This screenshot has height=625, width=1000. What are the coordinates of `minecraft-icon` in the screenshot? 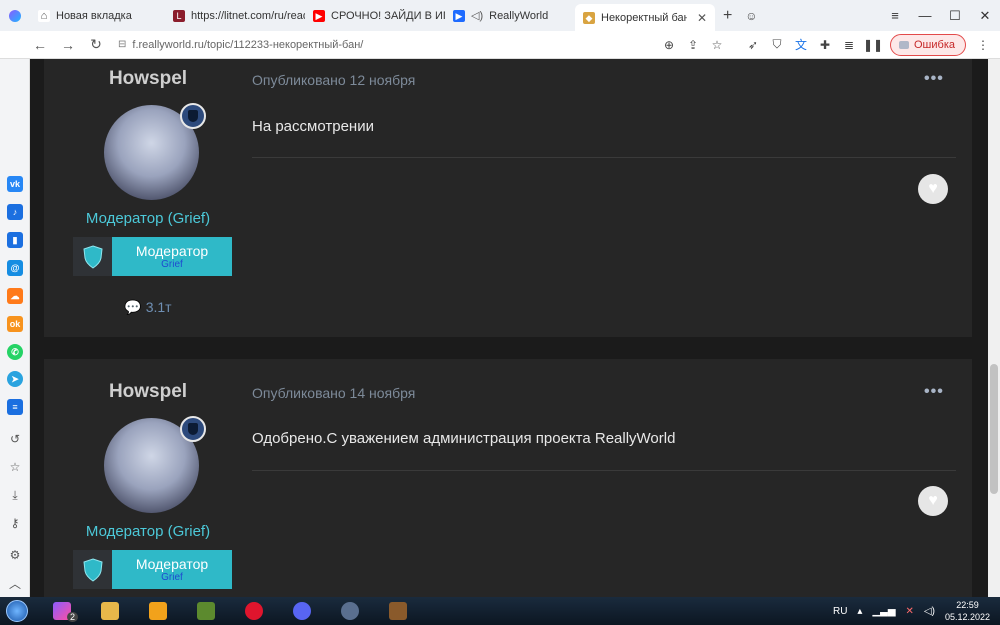 It's located at (206, 611).